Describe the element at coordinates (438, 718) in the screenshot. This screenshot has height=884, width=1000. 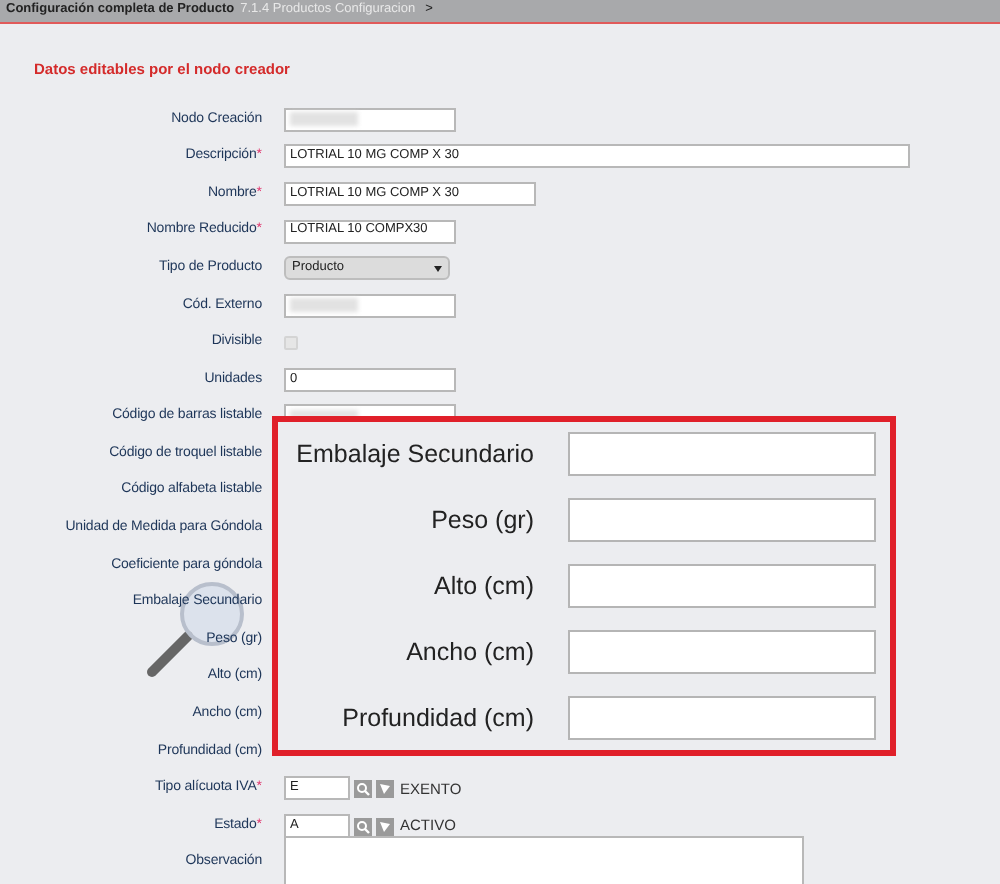
I see `field-label: Profundidad (cm)` at that location.